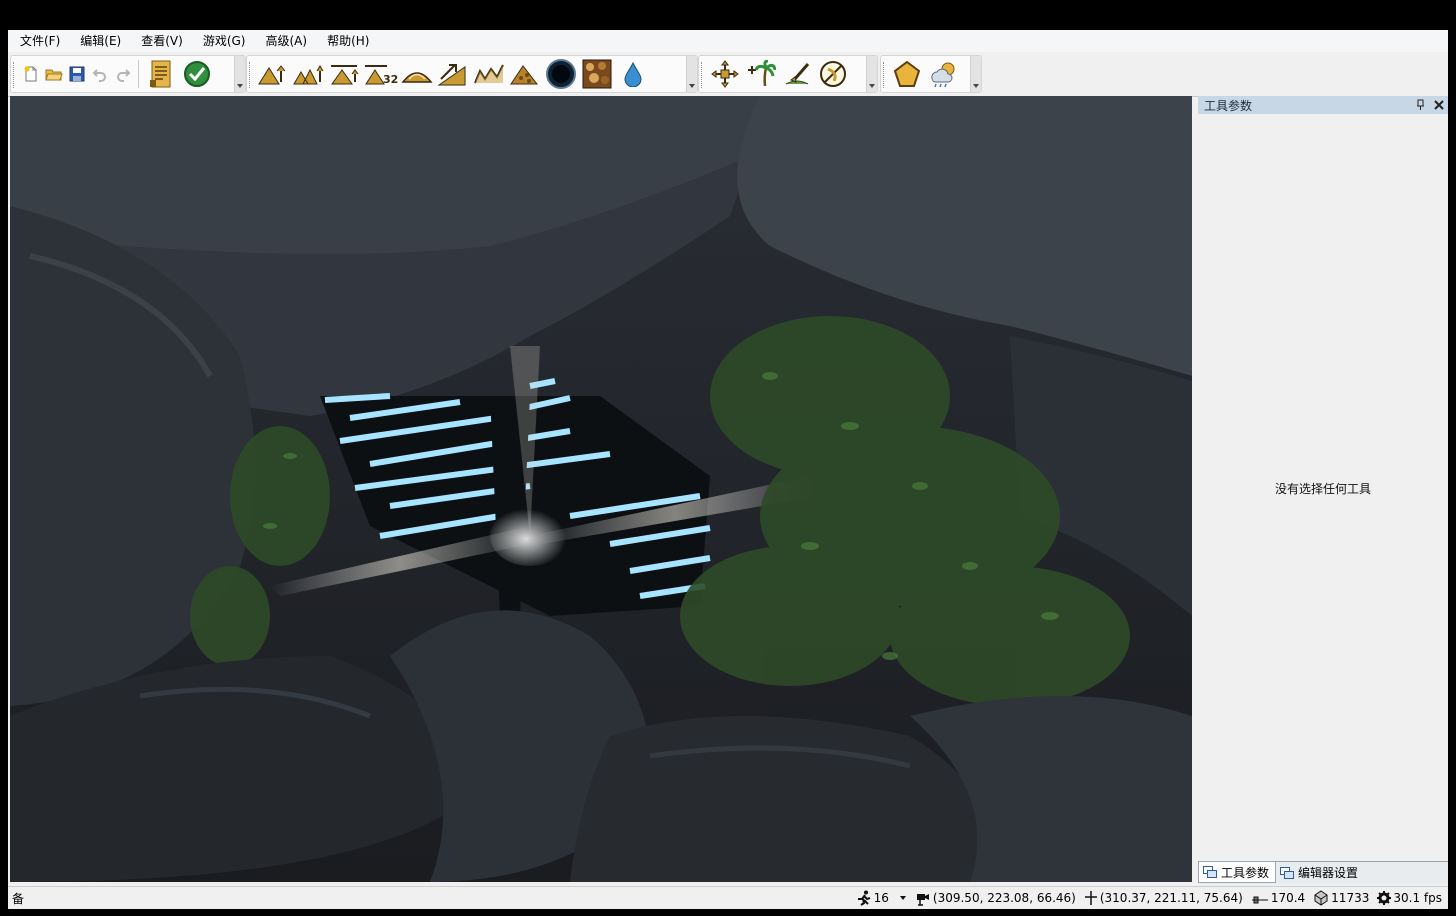 This screenshot has height=916, width=1456. I want to click on area-shape-icon, so click(907, 74).